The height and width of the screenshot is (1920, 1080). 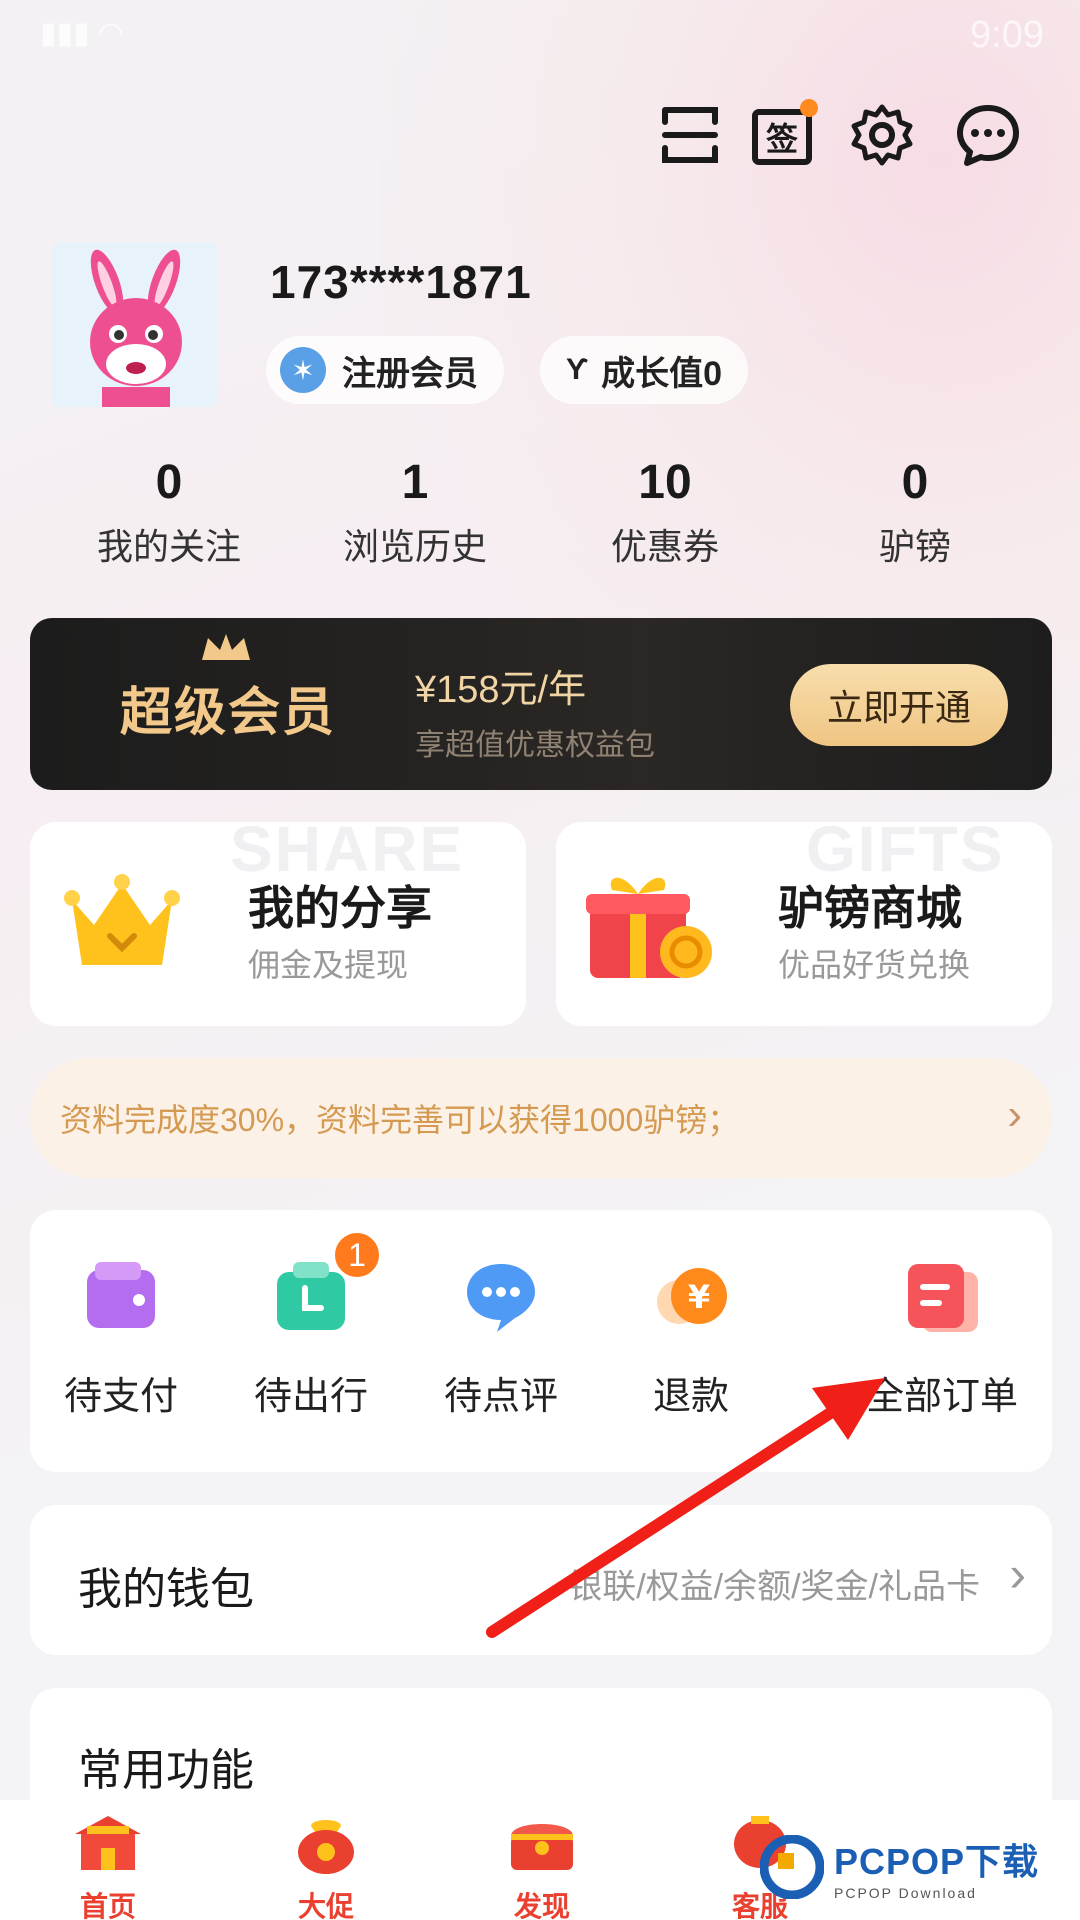 What do you see at coordinates (988, 135) in the screenshot?
I see `message-icon` at bounding box center [988, 135].